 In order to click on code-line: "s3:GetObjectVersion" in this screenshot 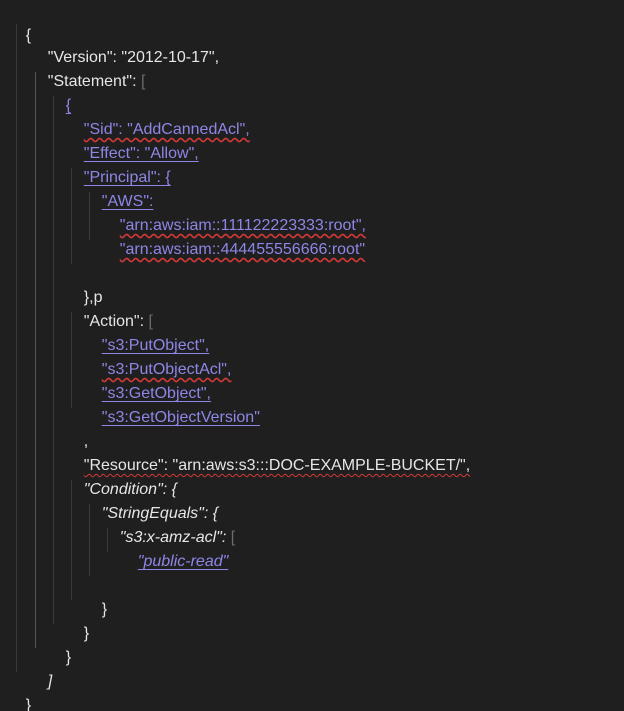, I will do `click(172, 404)`.